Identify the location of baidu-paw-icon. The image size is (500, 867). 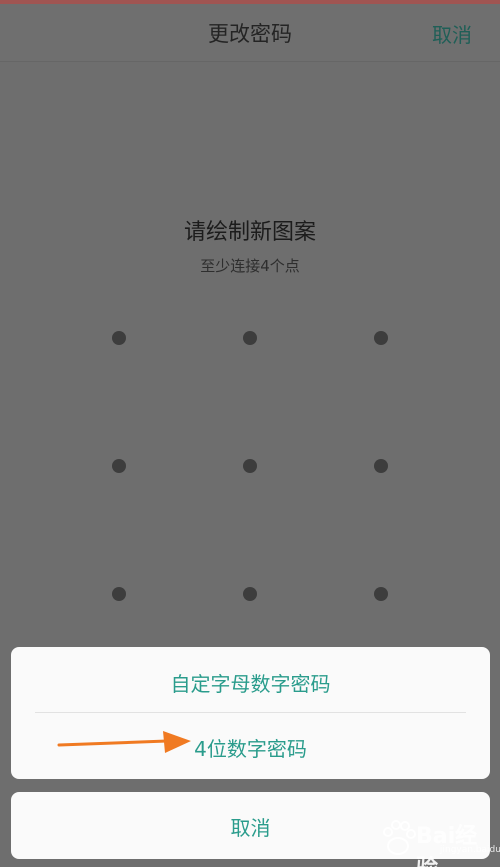
(399, 837).